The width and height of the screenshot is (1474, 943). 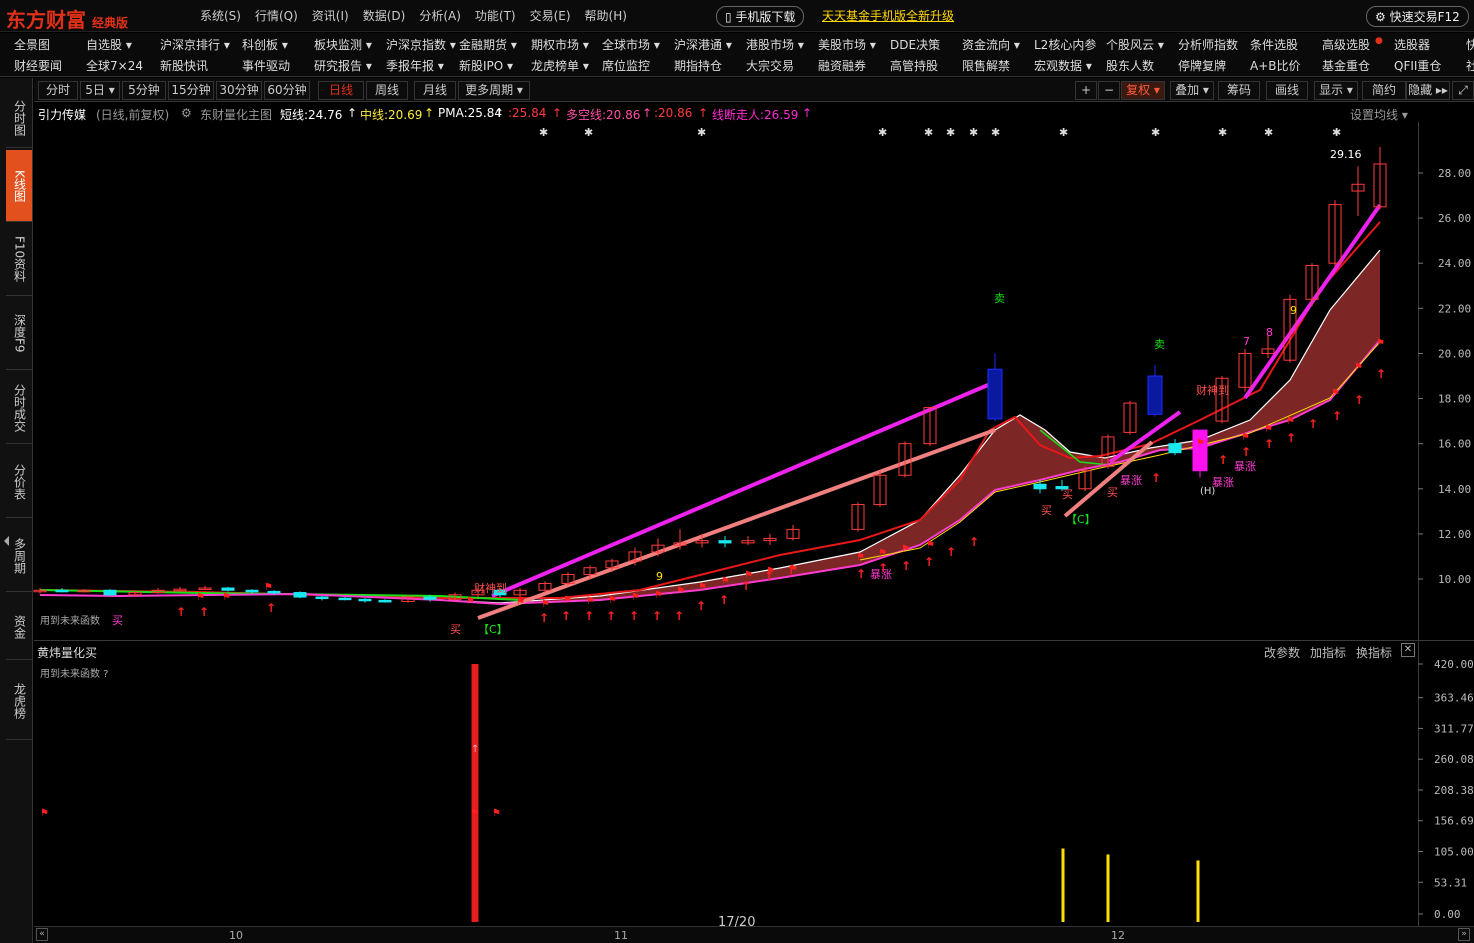 What do you see at coordinates (621, 935) in the screenshot?
I see `month-label: 11` at bounding box center [621, 935].